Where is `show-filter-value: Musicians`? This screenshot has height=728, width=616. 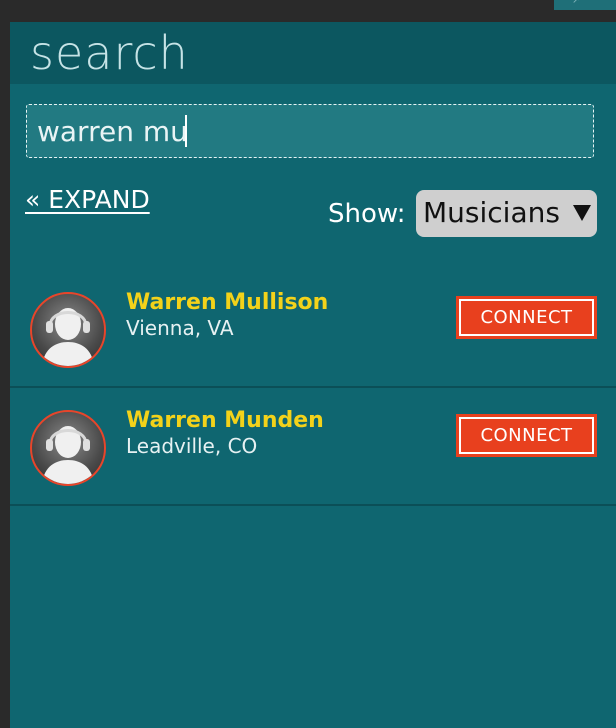 show-filter-value: Musicians is located at coordinates (491, 212).